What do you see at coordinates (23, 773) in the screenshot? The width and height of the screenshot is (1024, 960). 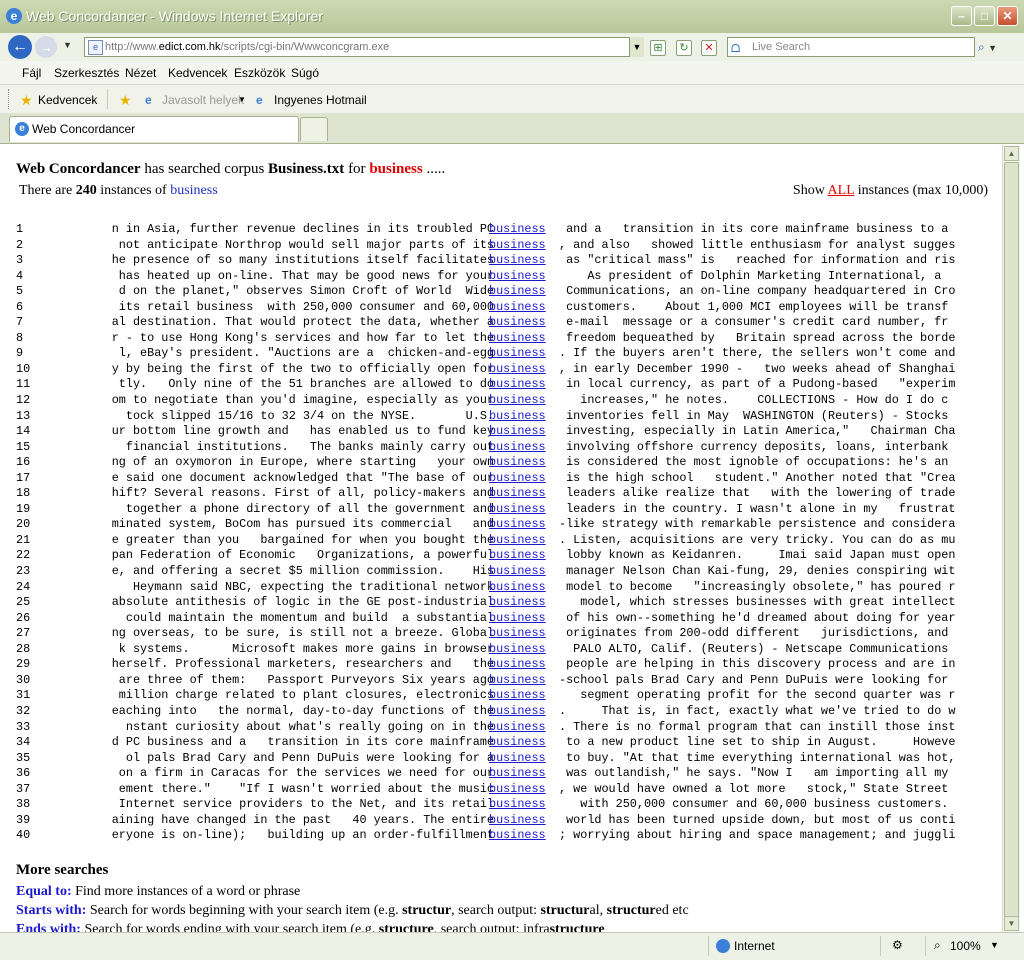 I see `line-number: 36` at bounding box center [23, 773].